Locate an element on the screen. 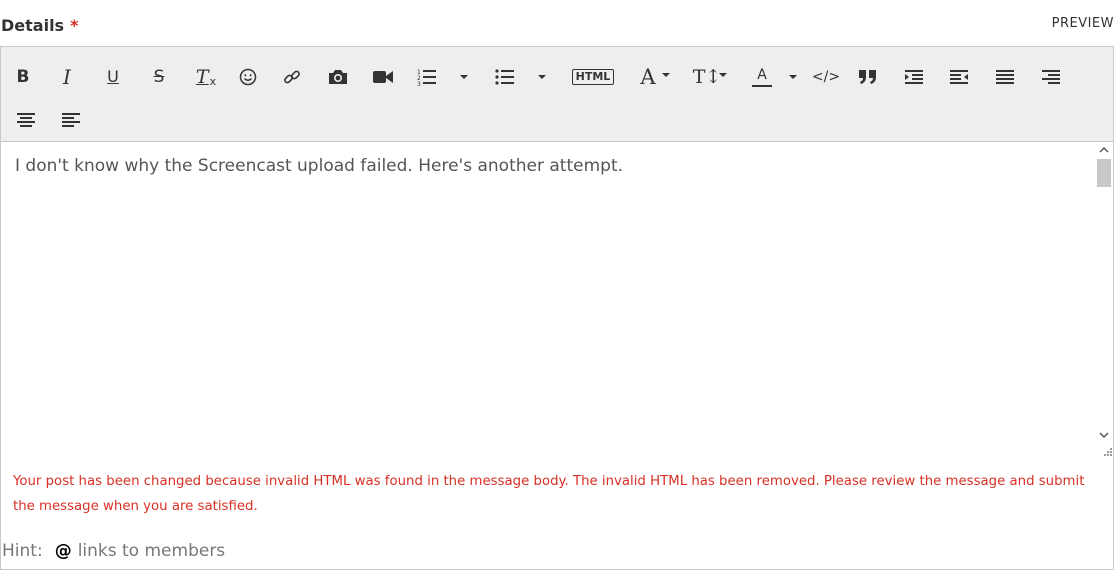  emoji-button is located at coordinates (248, 77).